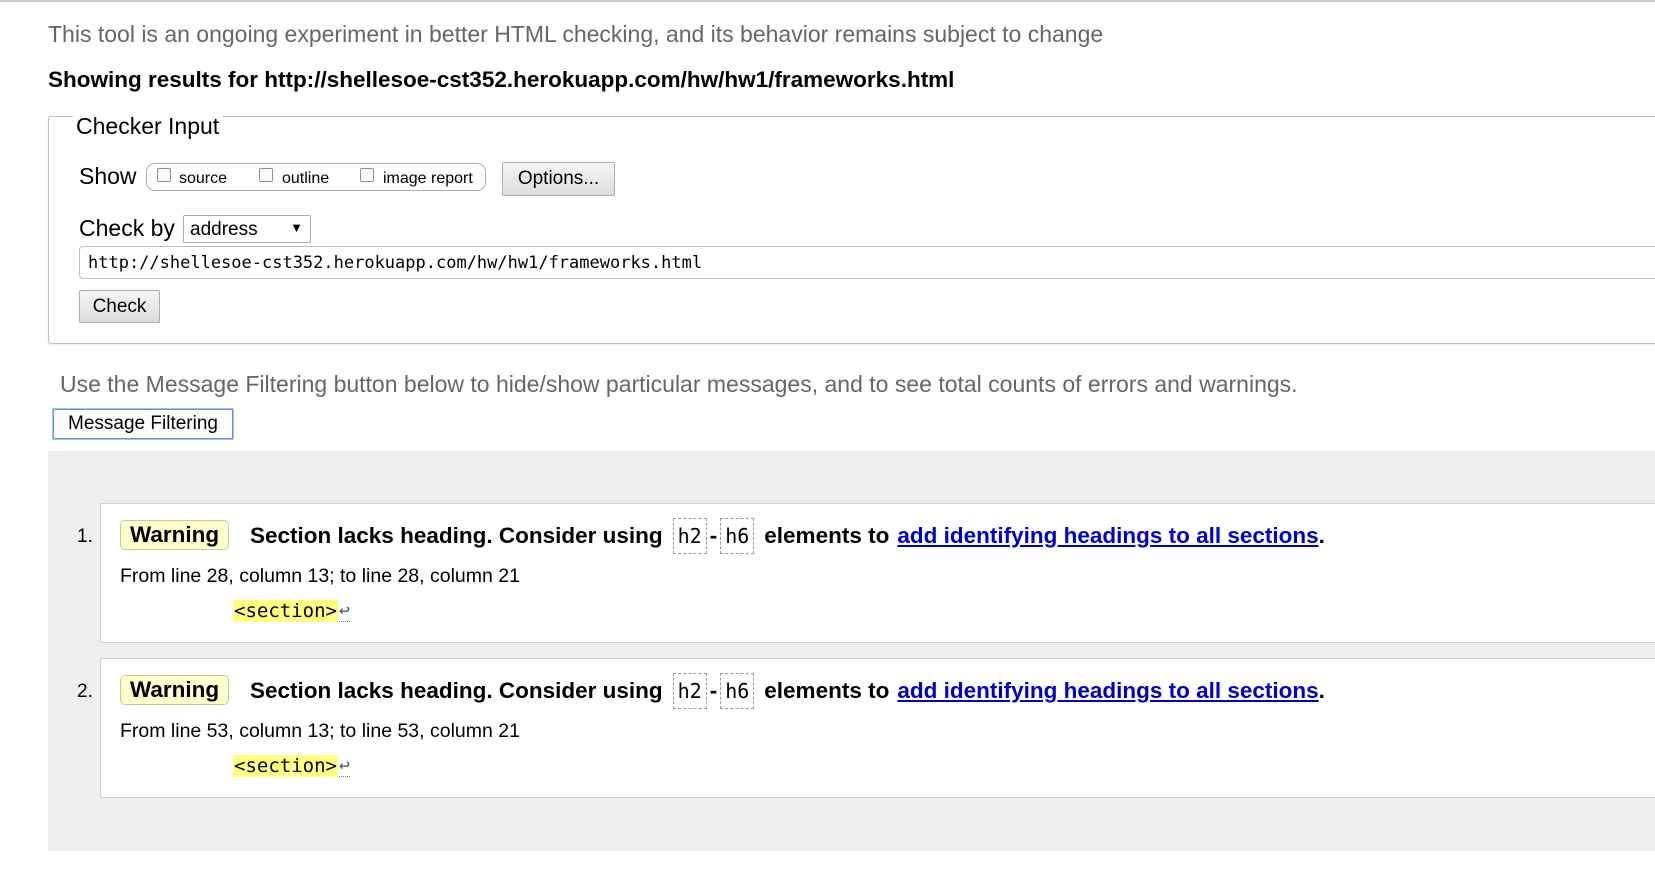 This screenshot has width=1655, height=870. I want to click on outline-checkbox, so click(266, 175).